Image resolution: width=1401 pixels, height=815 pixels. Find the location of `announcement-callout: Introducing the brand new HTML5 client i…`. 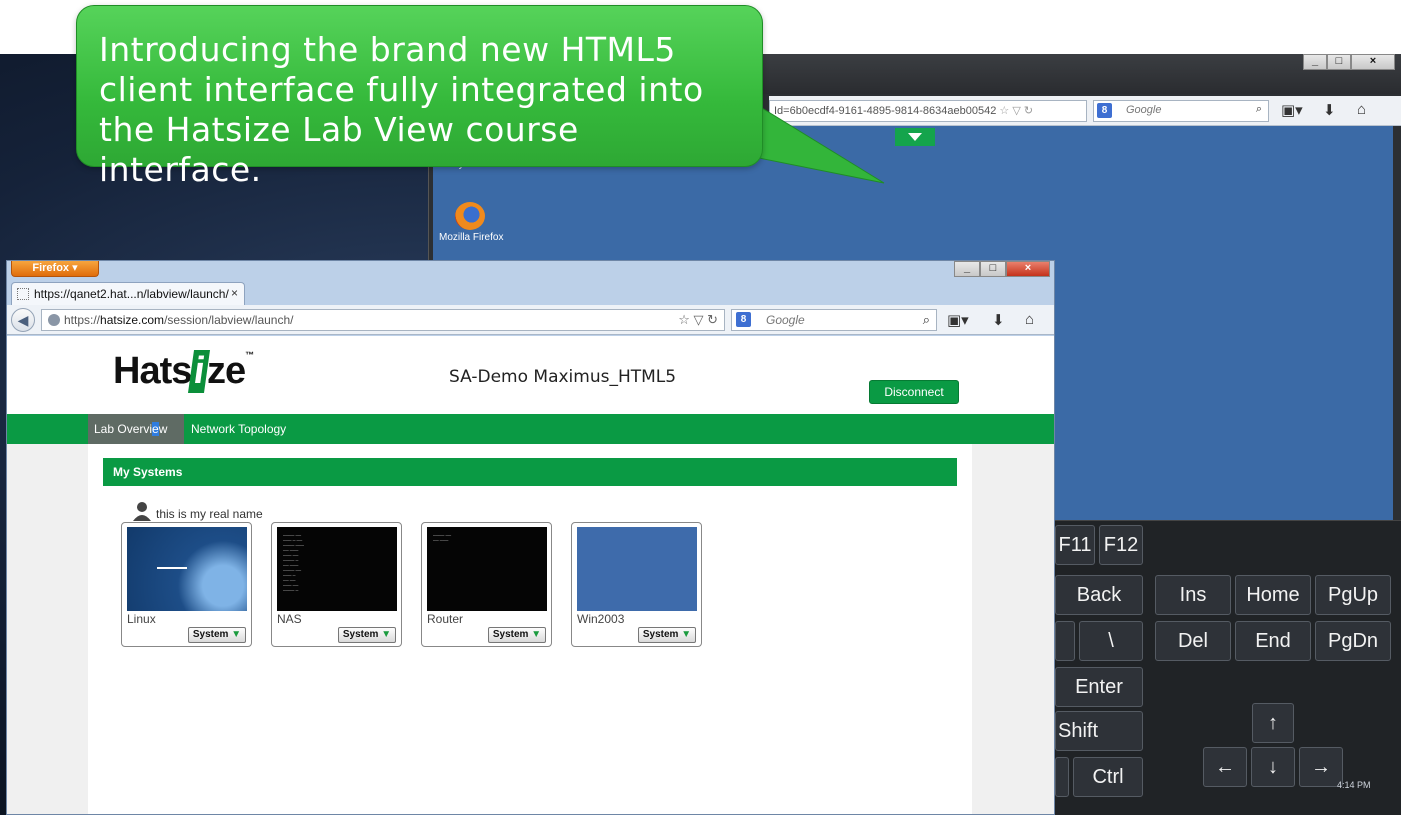

announcement-callout: Introducing the brand new HTML5 client i… is located at coordinates (419, 97).